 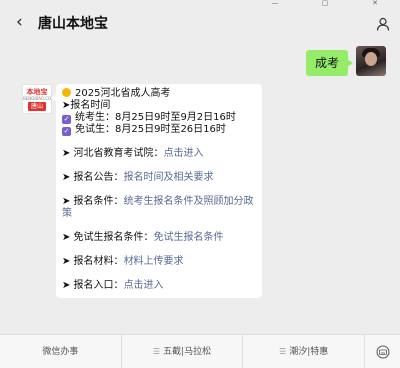 I want to click on materials-link: 材料上传要求, so click(x=154, y=261).